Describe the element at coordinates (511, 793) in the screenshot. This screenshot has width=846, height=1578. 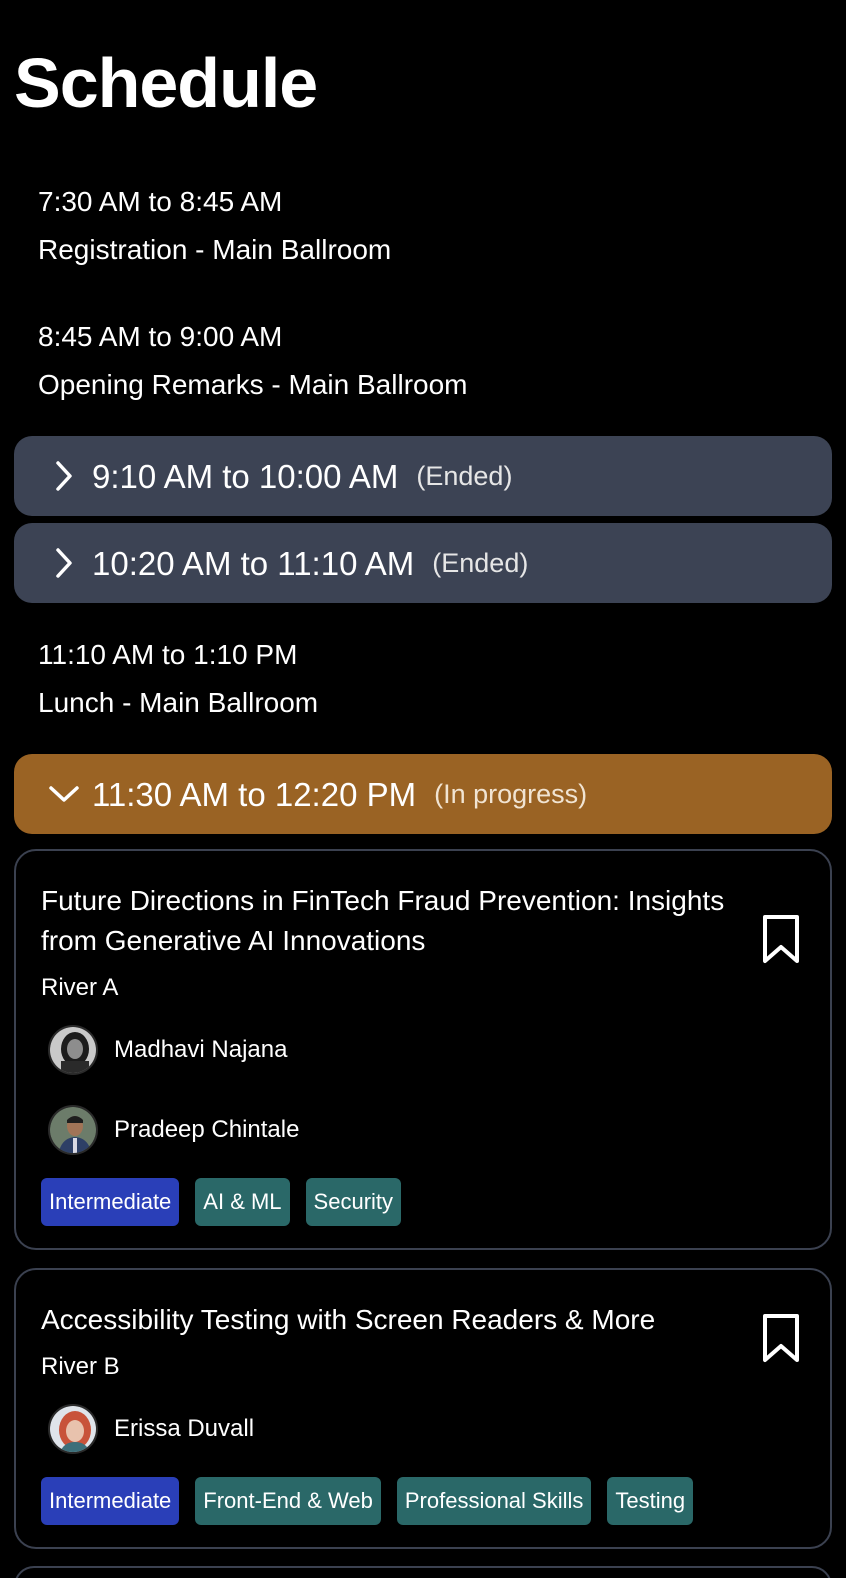
I see `slot-status: (In progress)` at that location.